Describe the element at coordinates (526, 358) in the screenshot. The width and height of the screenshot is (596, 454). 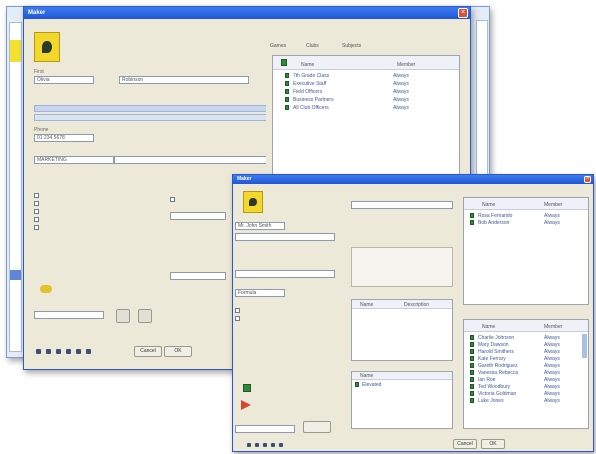
I see `table-row: Kate Ferrary Always` at that location.